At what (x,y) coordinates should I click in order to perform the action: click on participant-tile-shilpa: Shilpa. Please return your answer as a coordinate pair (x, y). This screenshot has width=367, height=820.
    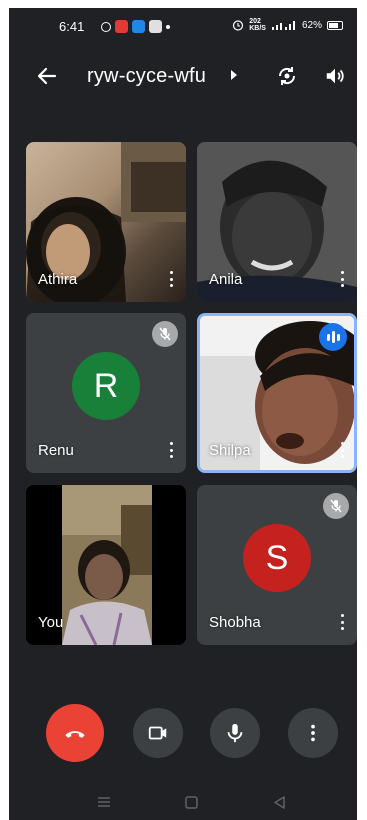
    Looking at the image, I should click on (277, 393).